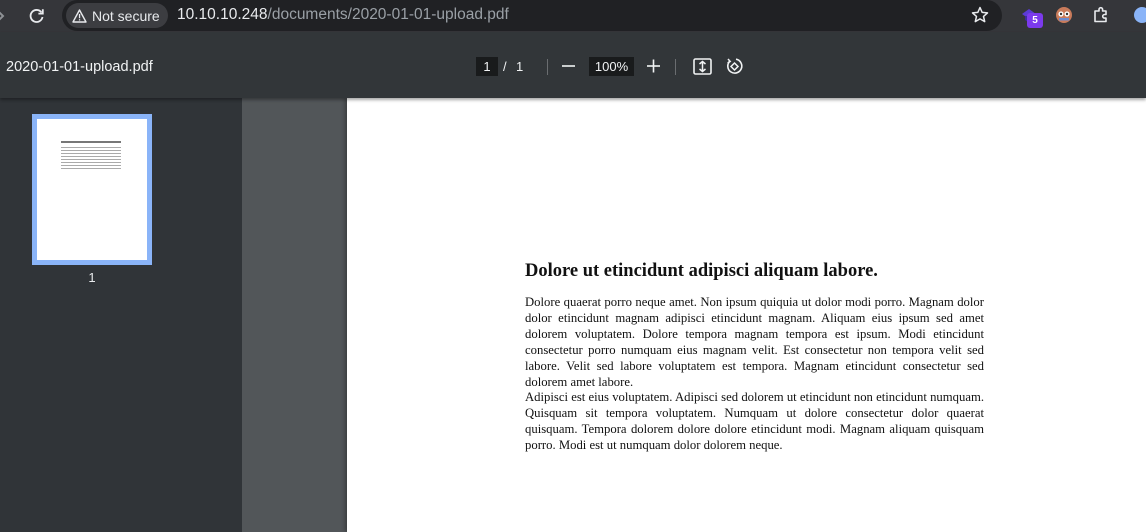 This screenshot has height=532, width=1146. I want to click on thumbnail-heading-line, so click(91, 142).